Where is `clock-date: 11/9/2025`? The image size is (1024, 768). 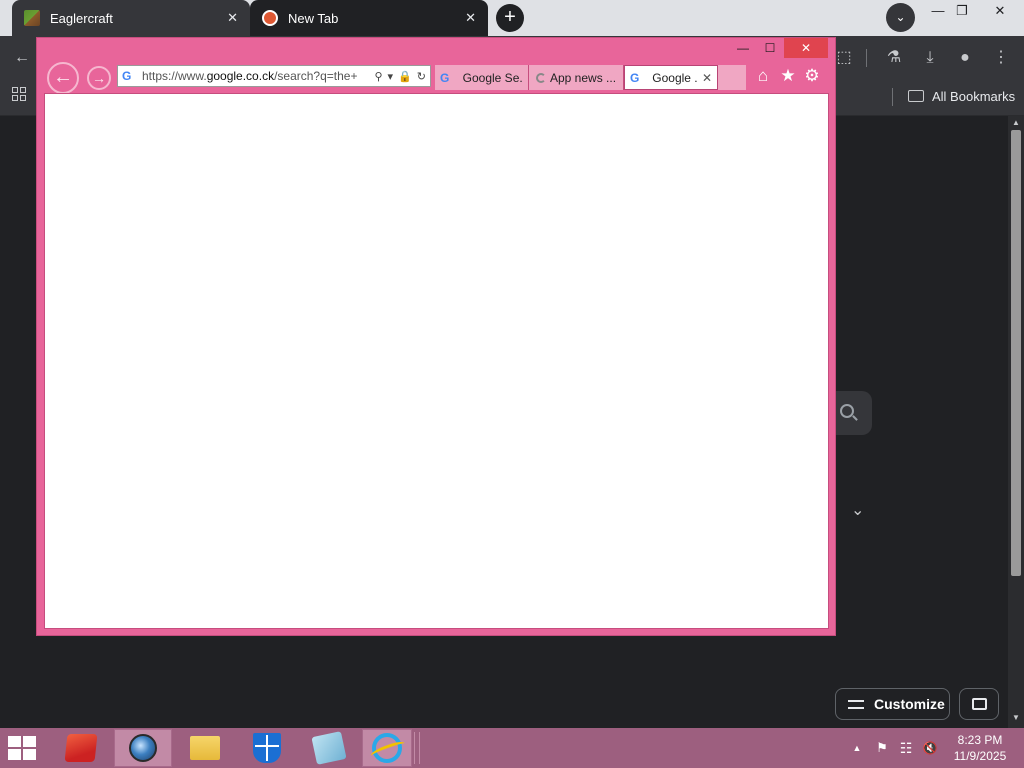
clock-date: 11/9/2025 is located at coordinates (980, 756).